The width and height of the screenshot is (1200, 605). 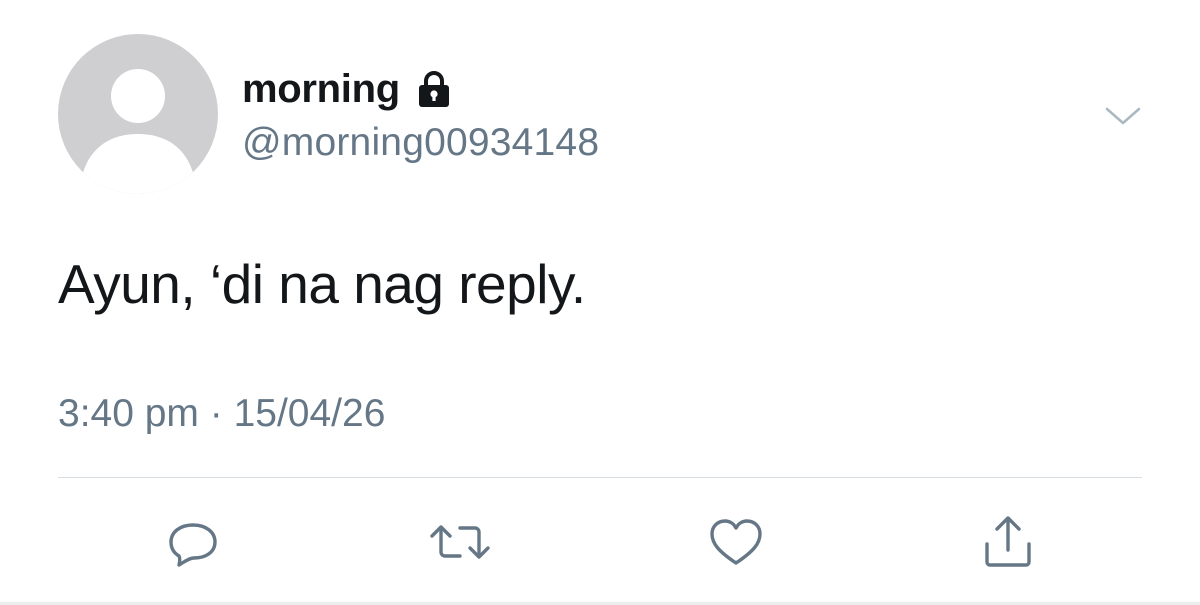 I want to click on lock-icon, so click(x=434, y=89).